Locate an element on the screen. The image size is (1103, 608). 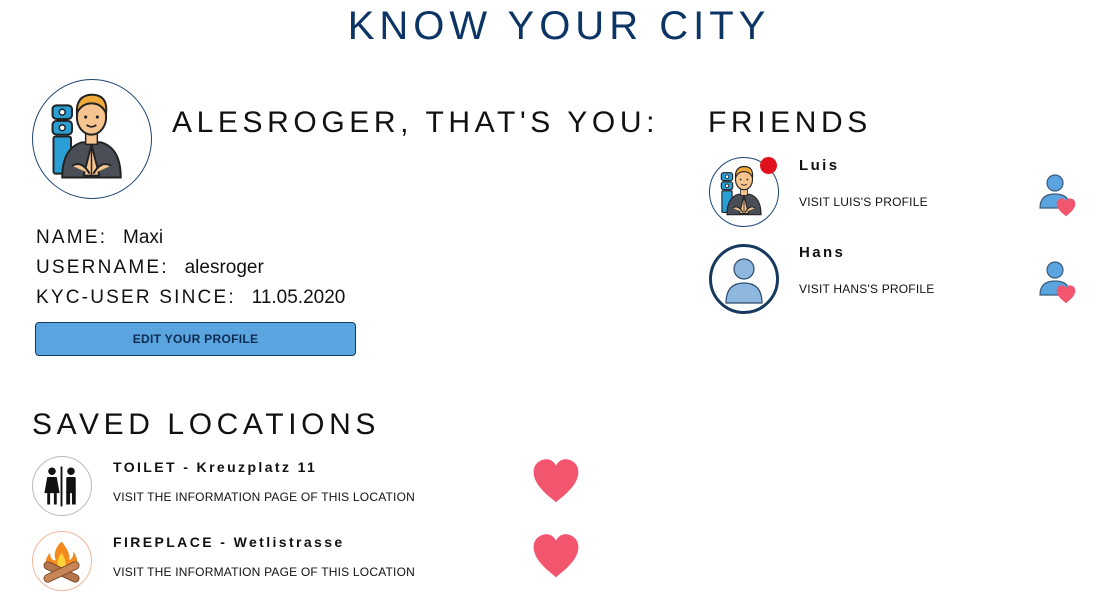
location-title: TOILET - Kreuzplatz 11 is located at coordinates (215, 467).